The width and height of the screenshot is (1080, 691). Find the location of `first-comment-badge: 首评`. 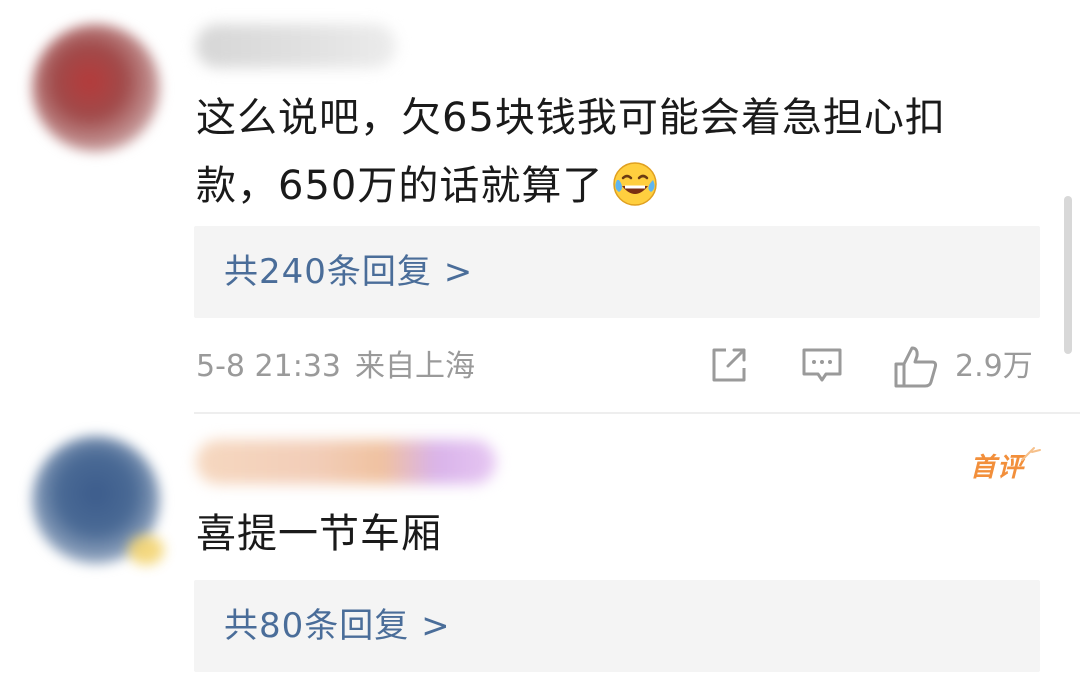

first-comment-badge: 首评 is located at coordinates (997, 468).